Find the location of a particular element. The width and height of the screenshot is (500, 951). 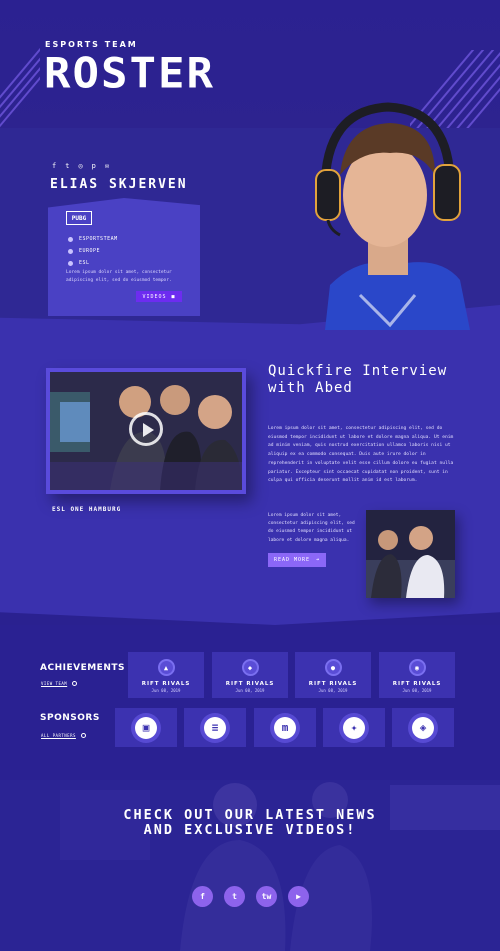

achievement-card: ◆ RIFT RIVALS Jun 08, 2019 is located at coordinates (250, 675).